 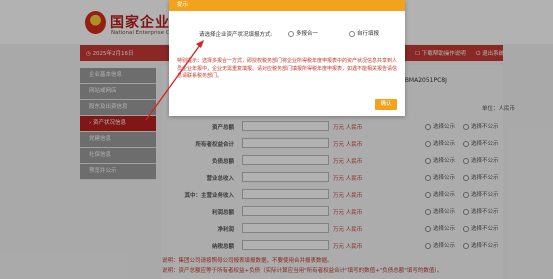 I want to click on dialog-title: 提示, so click(x=287, y=5).